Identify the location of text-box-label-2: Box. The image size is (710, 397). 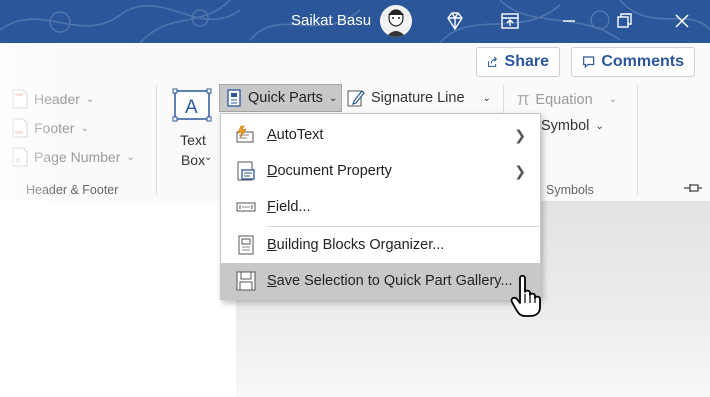
(193, 160).